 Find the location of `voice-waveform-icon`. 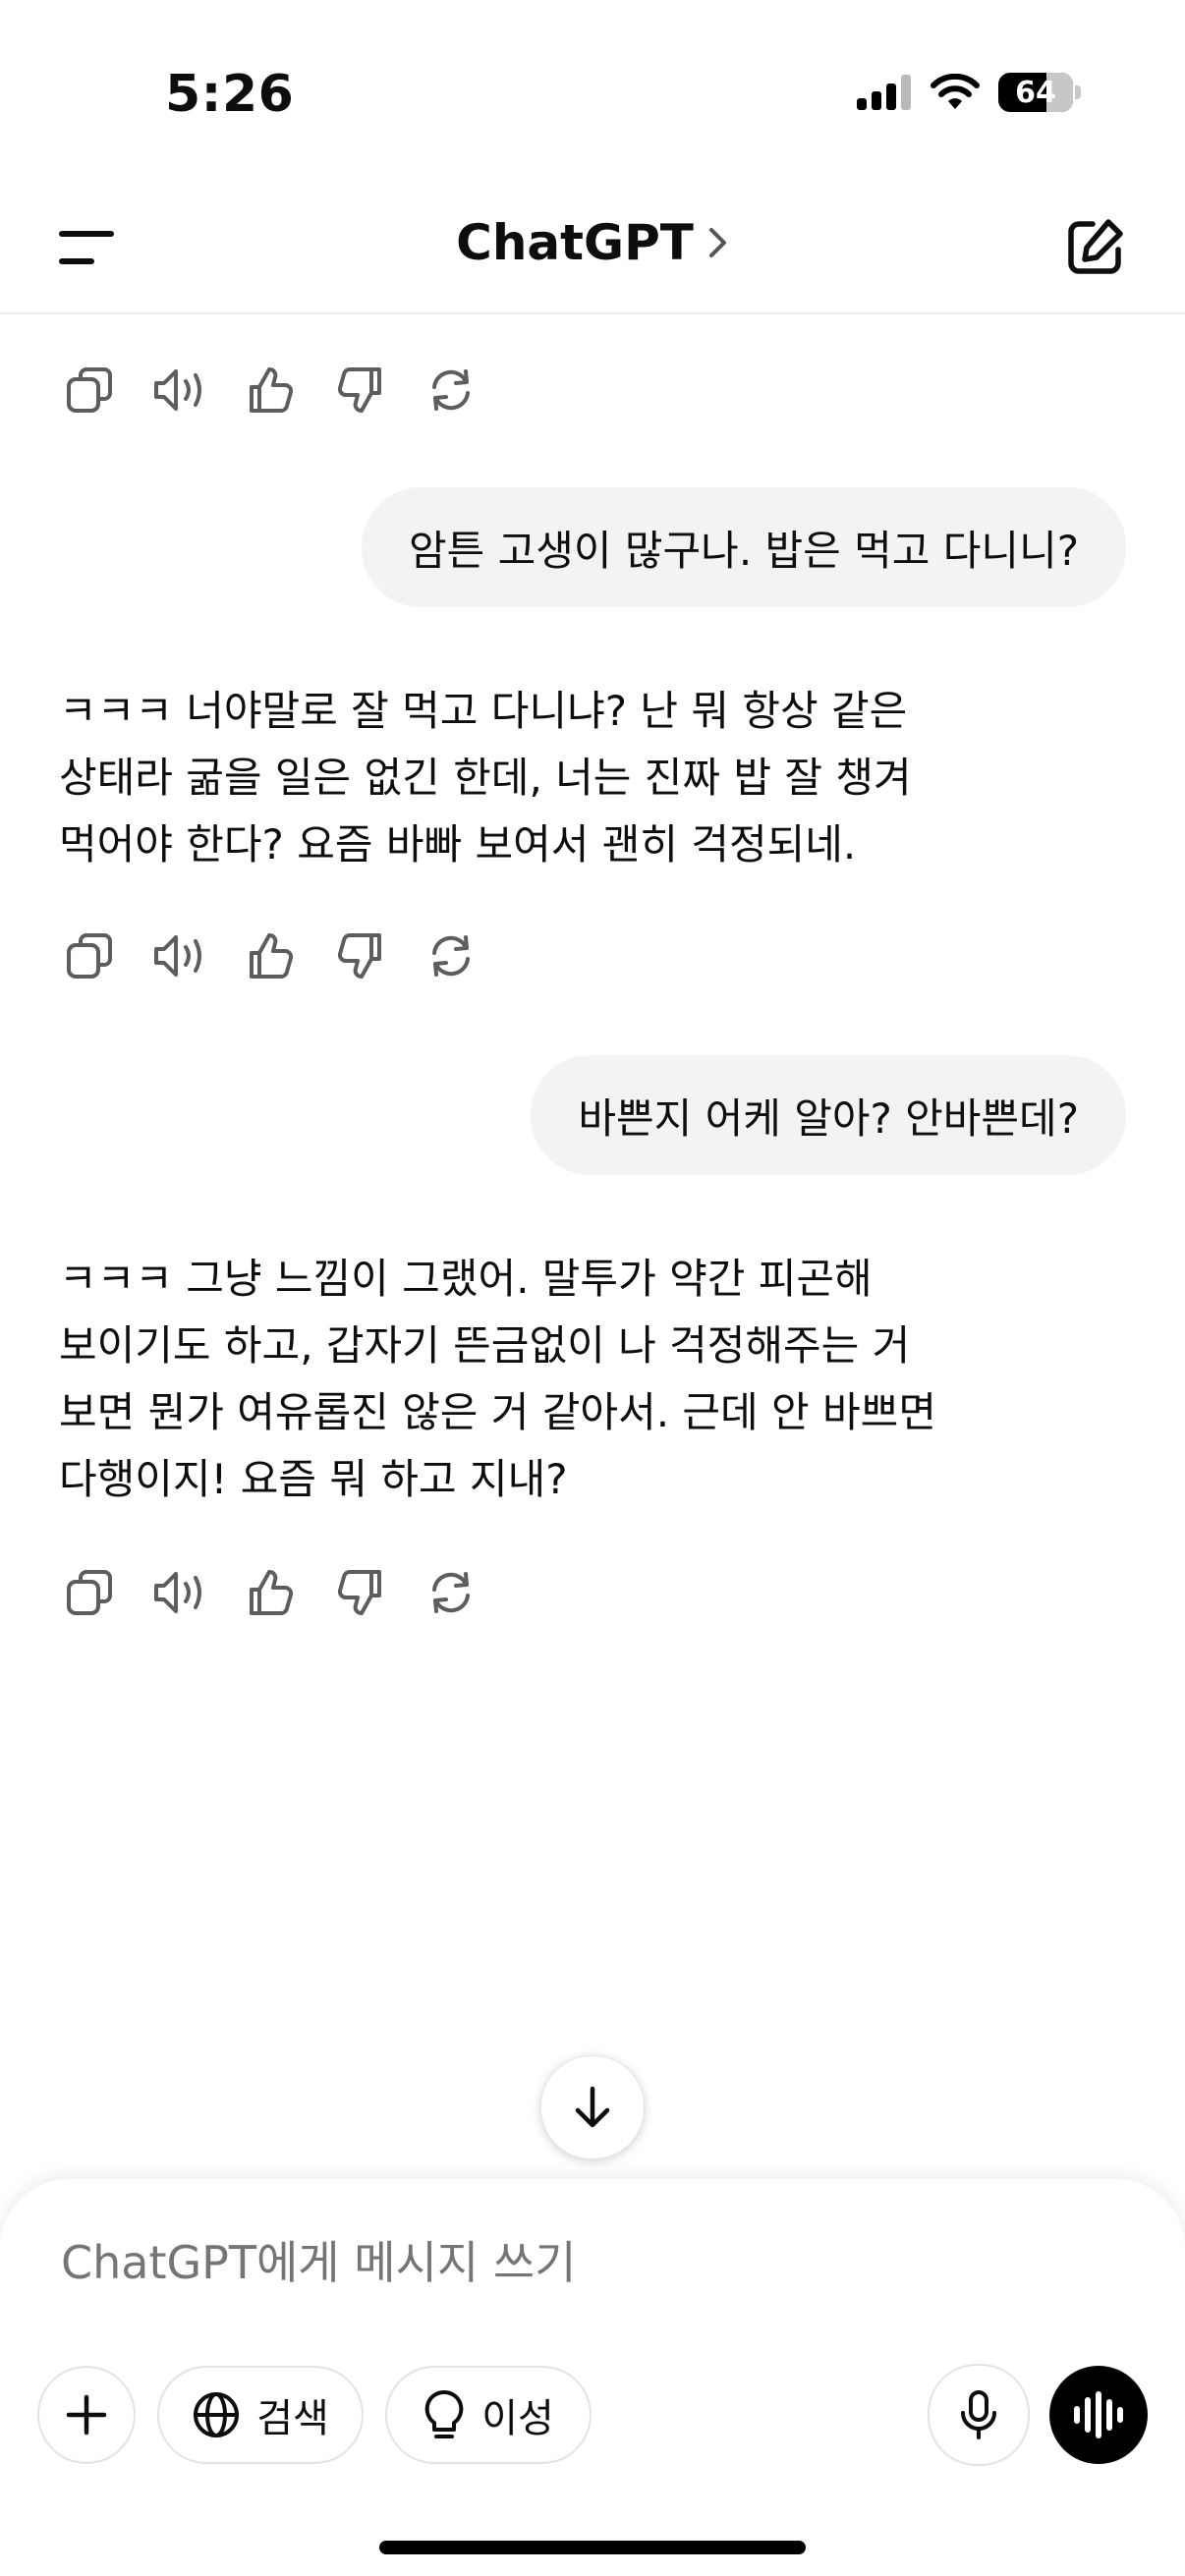

voice-waveform-icon is located at coordinates (1099, 2414).